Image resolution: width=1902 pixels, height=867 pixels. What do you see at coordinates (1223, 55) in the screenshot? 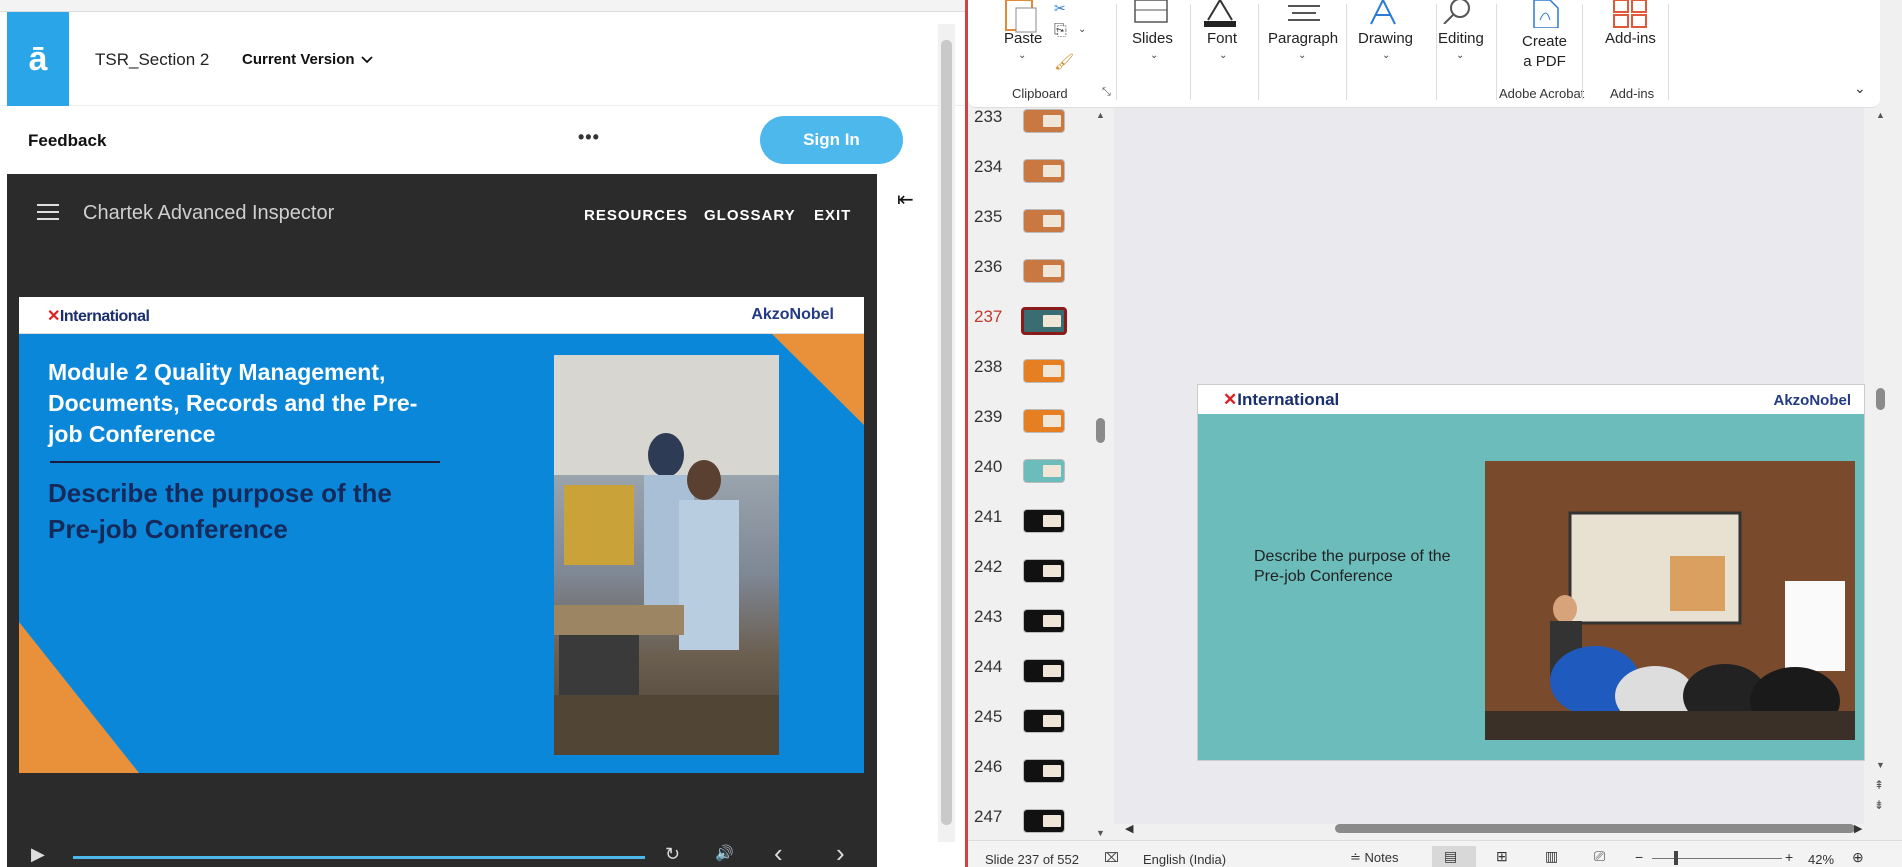
I see `font-dropdown-icon: ⌄` at bounding box center [1223, 55].